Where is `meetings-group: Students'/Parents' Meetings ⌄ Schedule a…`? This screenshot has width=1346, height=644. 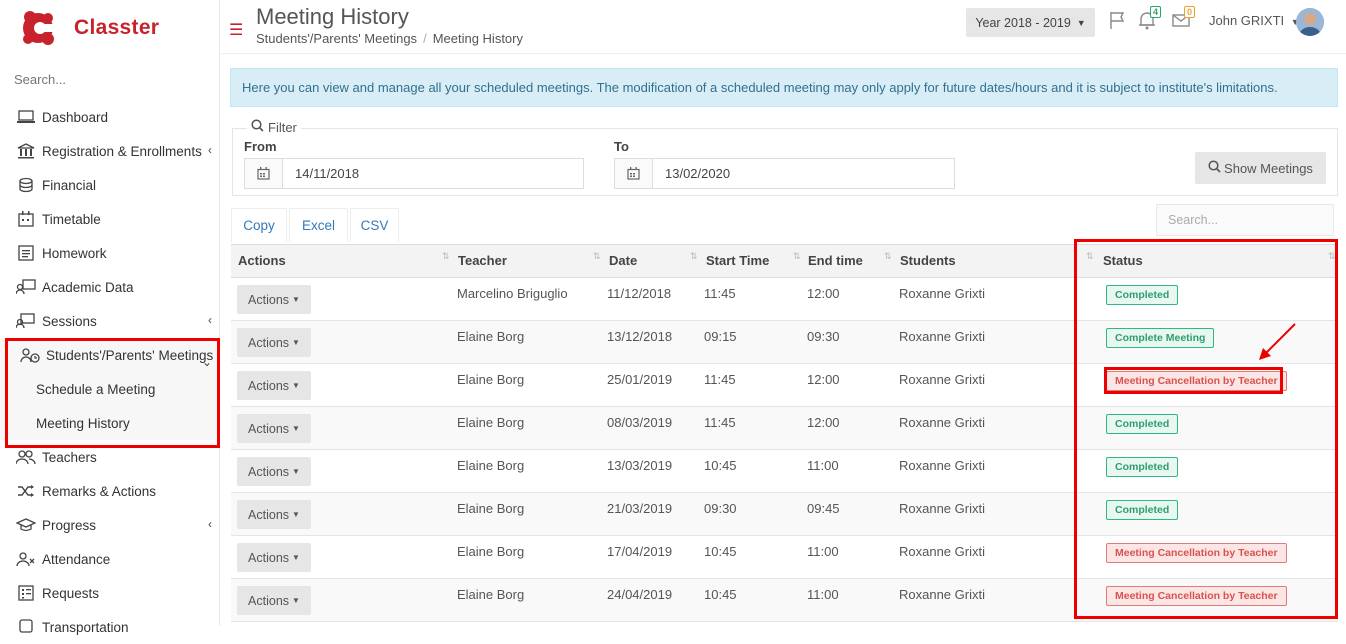 meetings-group: Students'/Parents' Meetings ⌄ Schedule a… is located at coordinates (110, 389).